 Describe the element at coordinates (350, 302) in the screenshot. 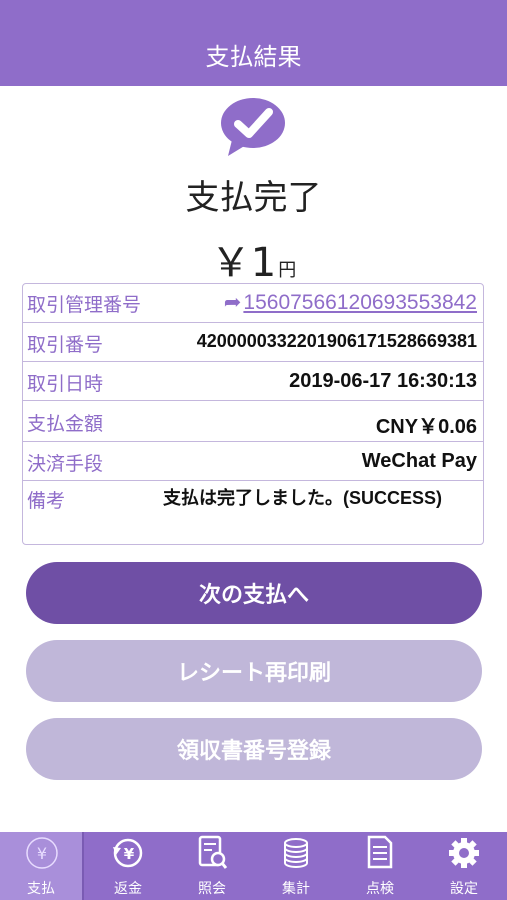

I see `management-number-link: ➦15607566120693553842` at that location.